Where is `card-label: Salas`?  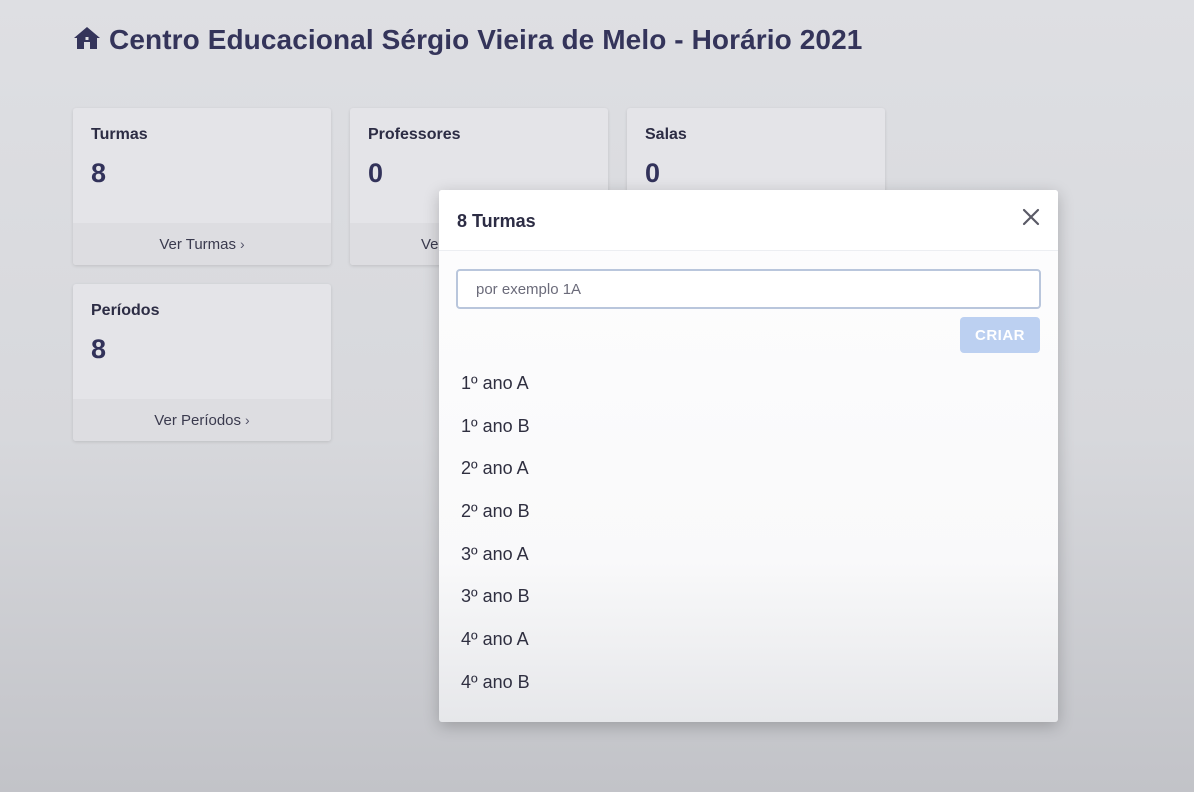 card-label: Salas is located at coordinates (666, 134).